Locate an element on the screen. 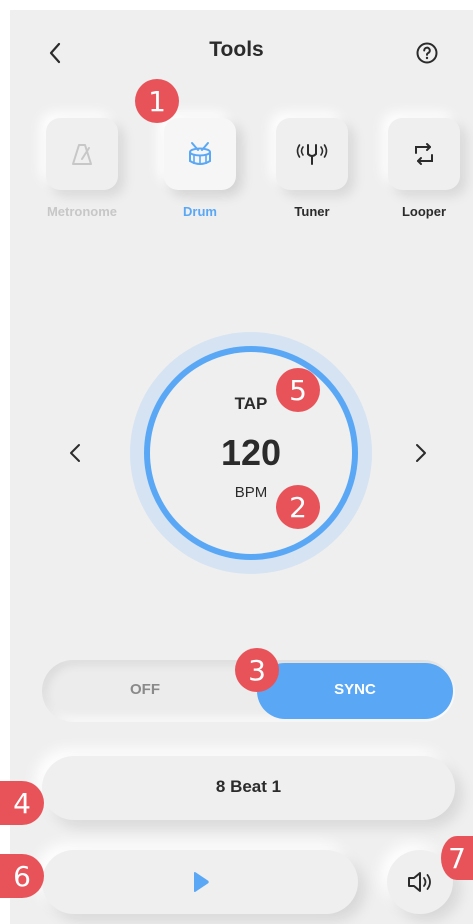 The height and width of the screenshot is (924, 473). tool-drum is located at coordinates (200, 154).